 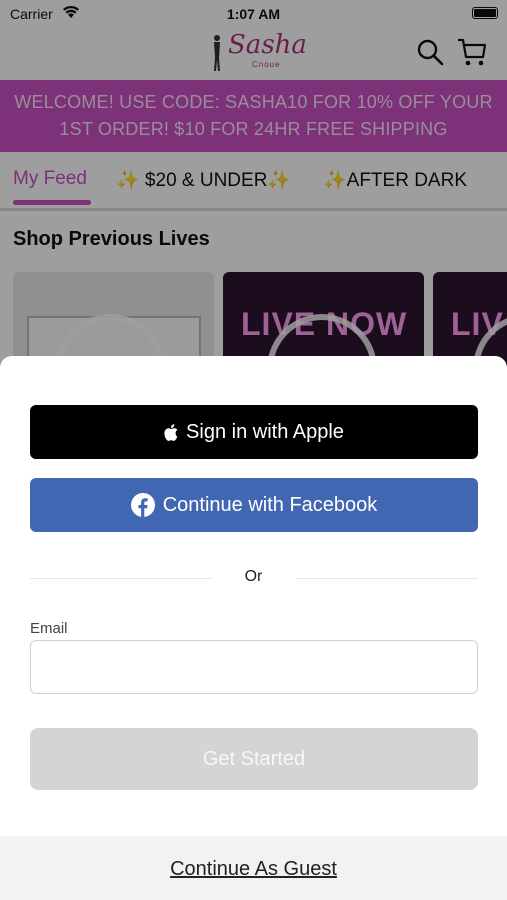 I want to click on sign-in-with-apple-button: Sign in with Apple, so click(x=254, y=432).